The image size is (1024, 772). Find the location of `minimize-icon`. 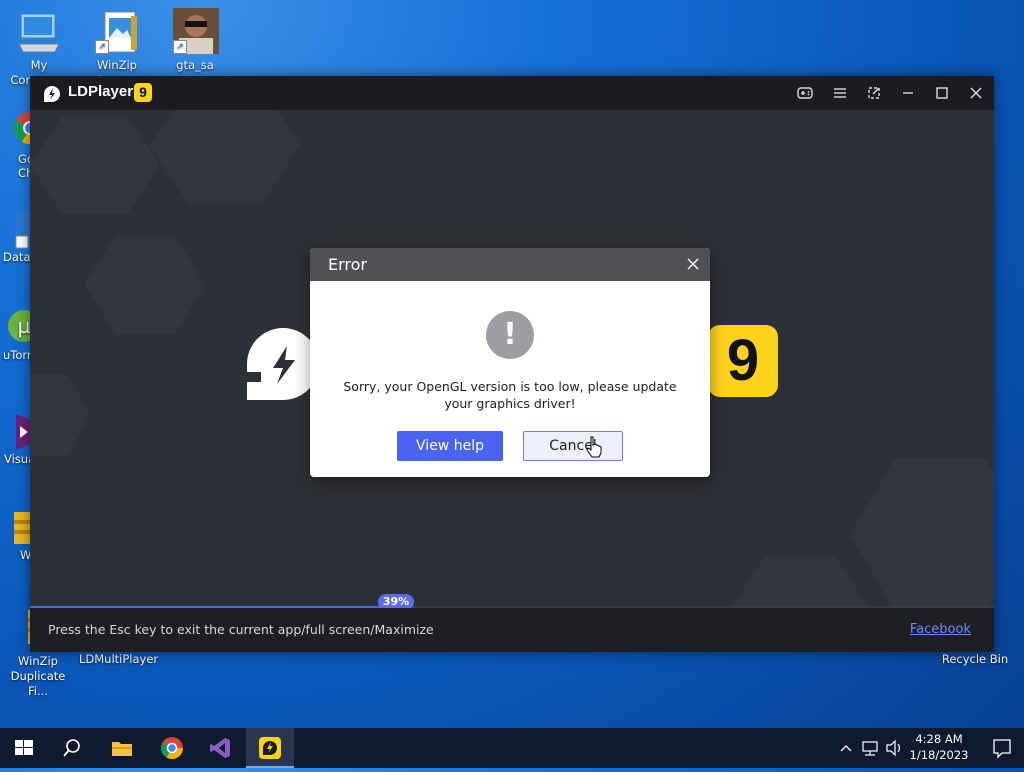

minimize-icon is located at coordinates (908, 93).